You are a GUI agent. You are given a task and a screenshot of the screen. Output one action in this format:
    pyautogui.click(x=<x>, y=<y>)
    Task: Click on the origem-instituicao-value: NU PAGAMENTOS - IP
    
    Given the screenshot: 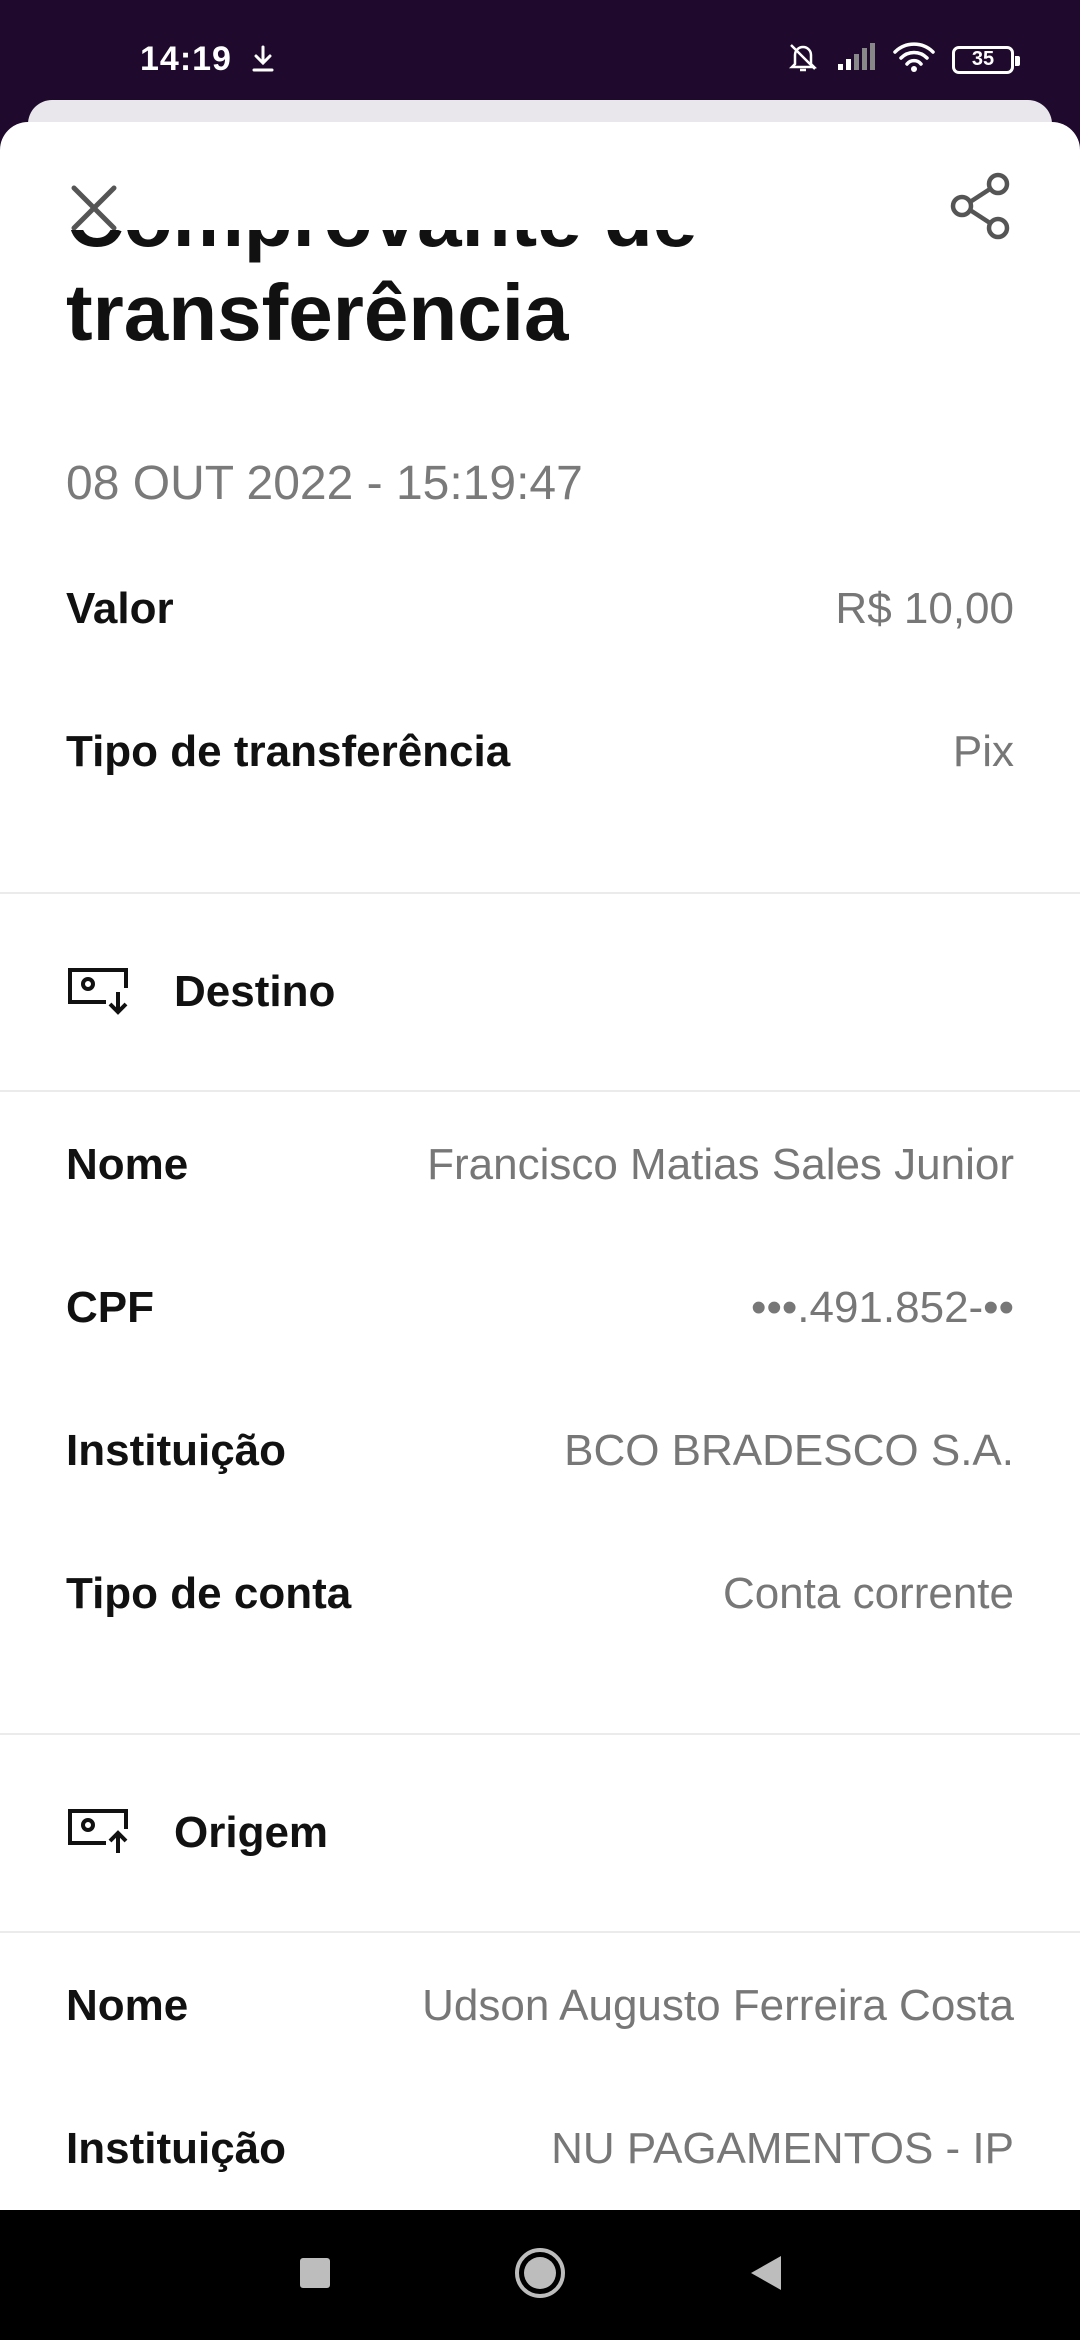 What is the action you would take?
    pyautogui.click(x=782, y=2148)
    